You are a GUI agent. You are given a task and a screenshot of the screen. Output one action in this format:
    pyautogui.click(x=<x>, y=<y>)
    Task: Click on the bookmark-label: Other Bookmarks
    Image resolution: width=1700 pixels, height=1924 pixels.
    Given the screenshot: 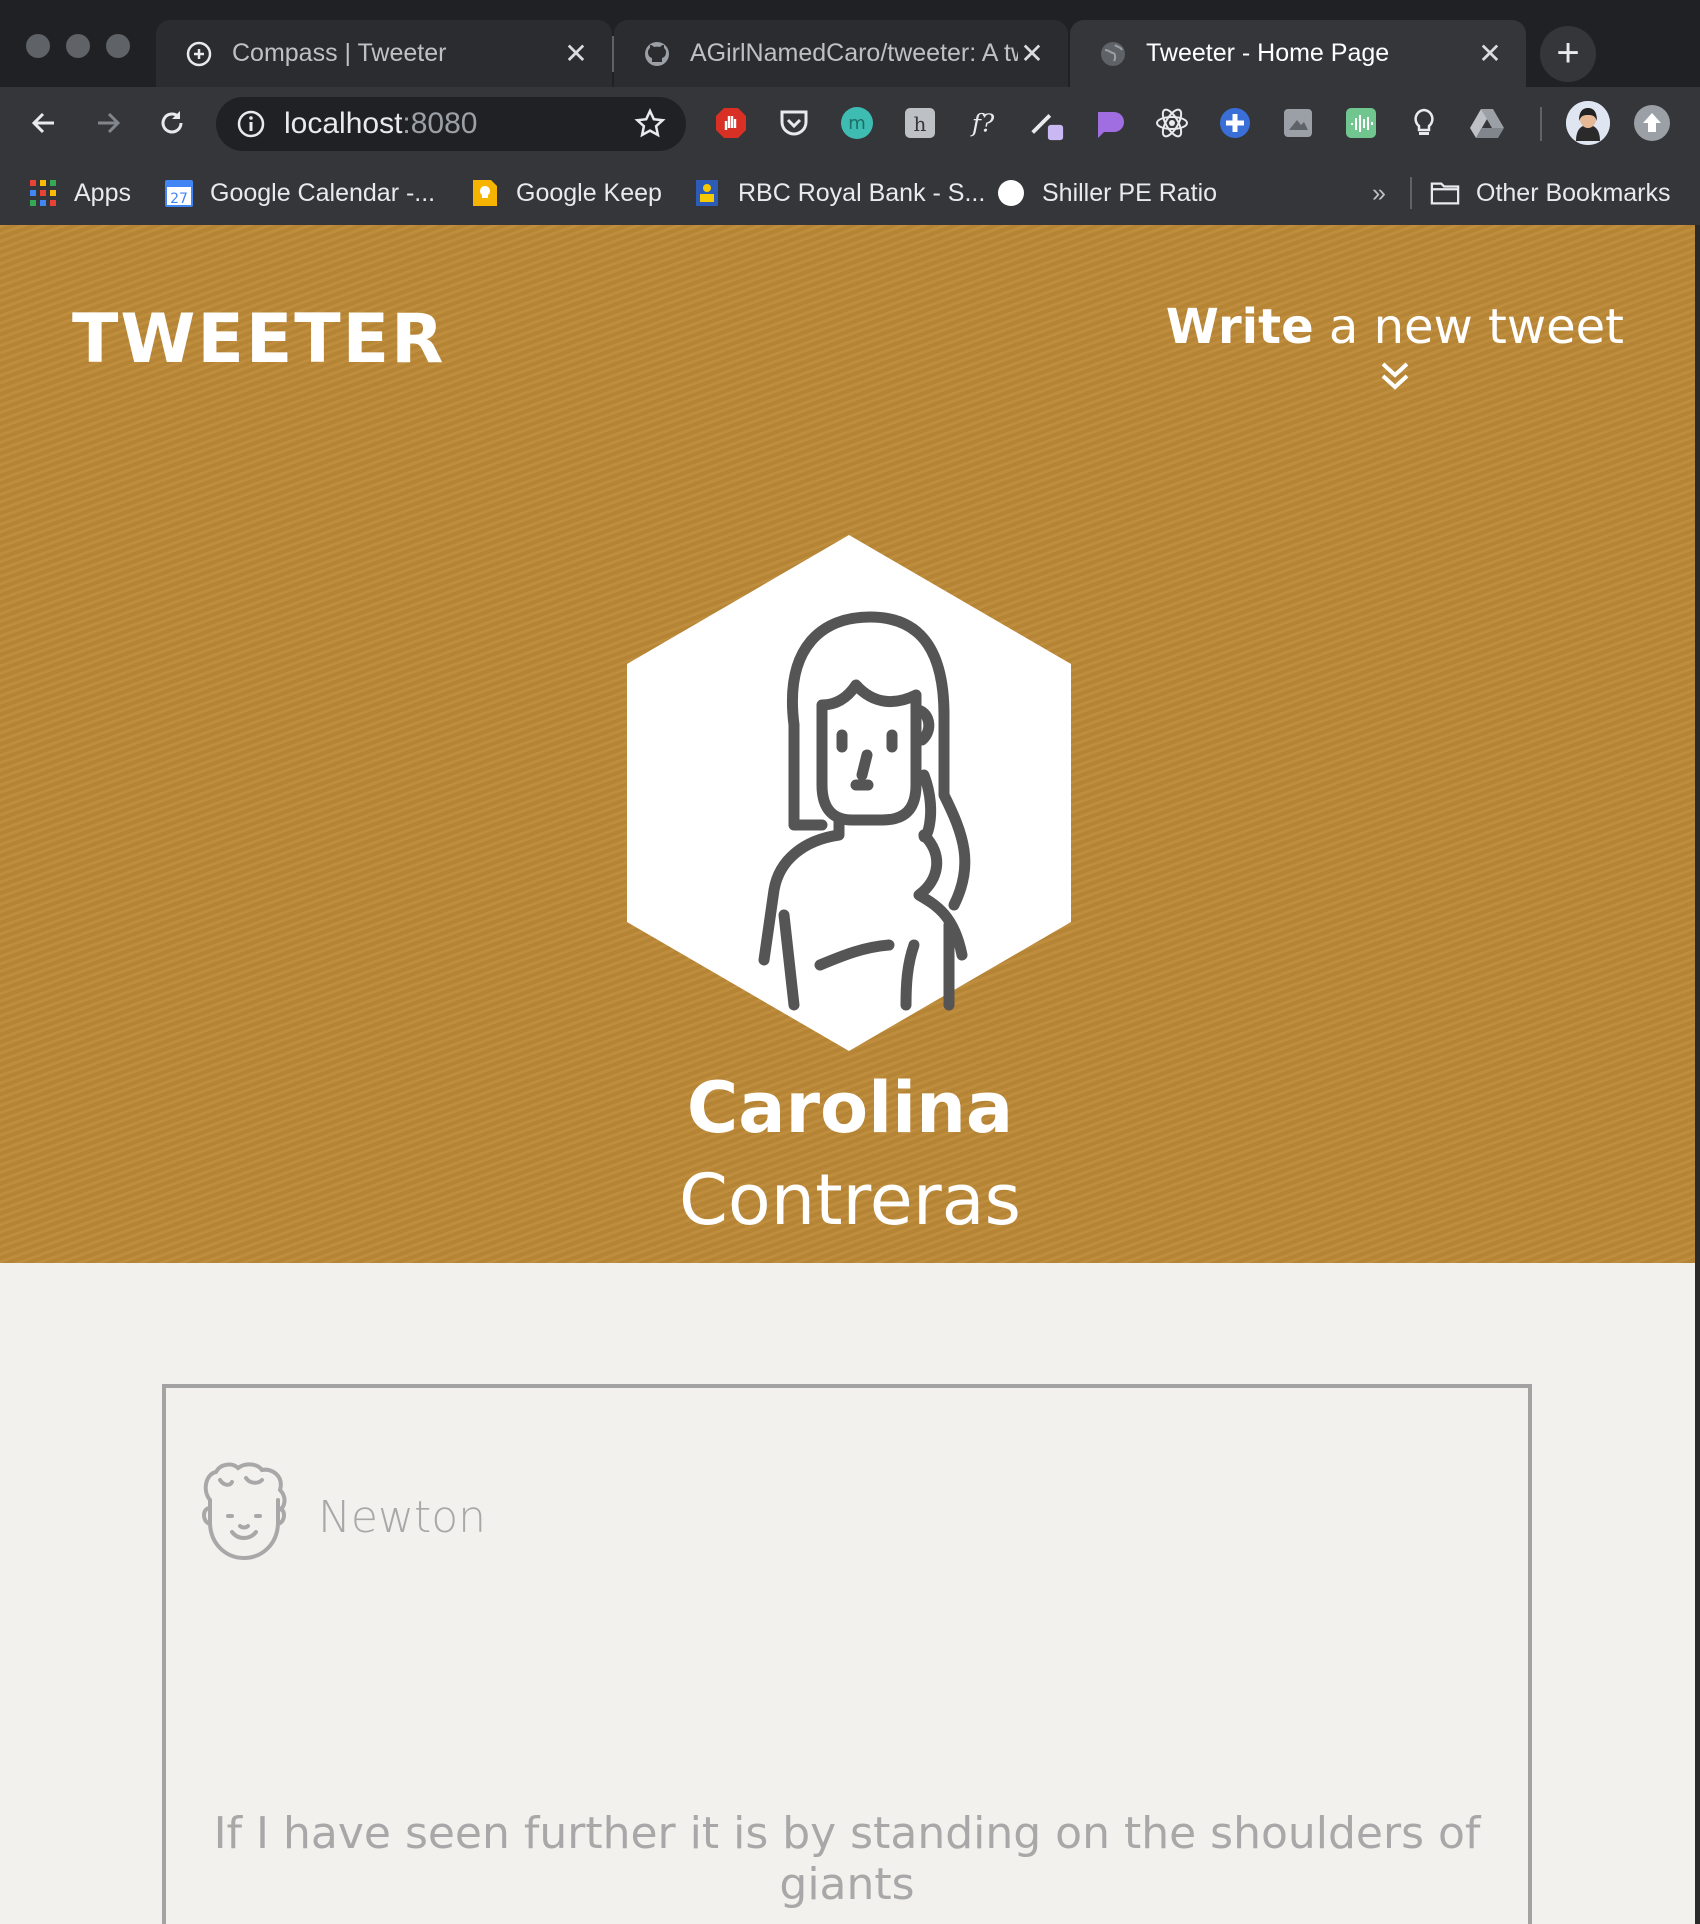 What is the action you would take?
    pyautogui.click(x=1573, y=192)
    